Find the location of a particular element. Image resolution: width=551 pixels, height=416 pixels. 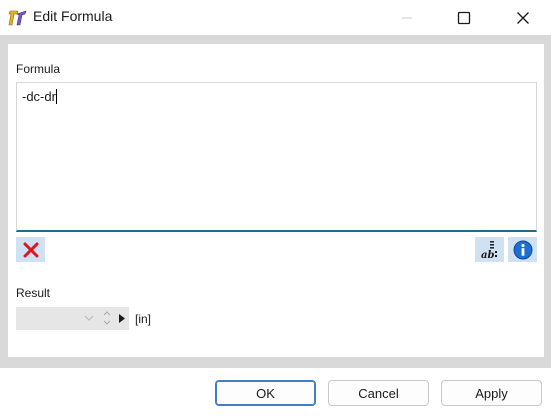

close-window-button is located at coordinates (523, 17).